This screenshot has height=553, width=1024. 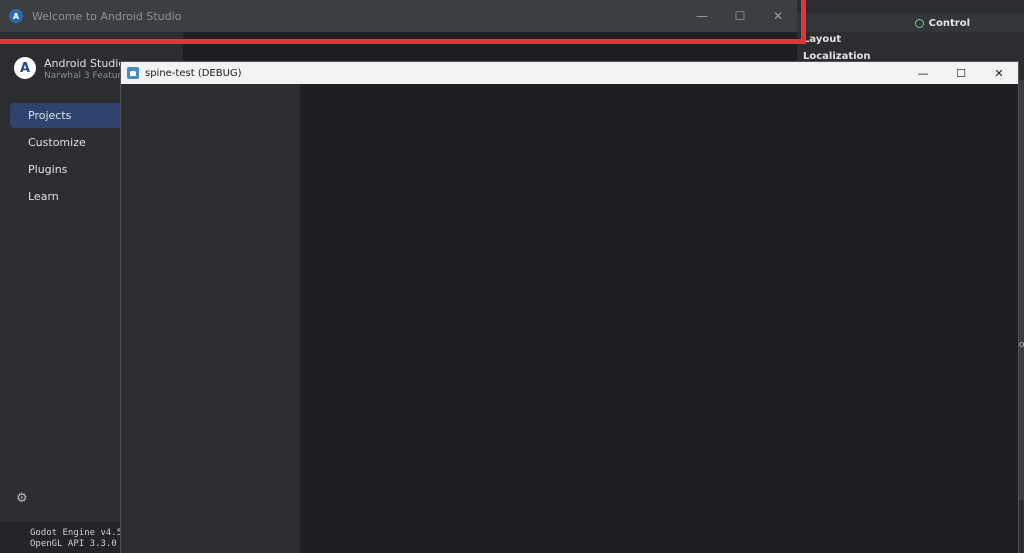 I want to click on debug-window-controls: — ☐ ✕, so click(x=961, y=73).